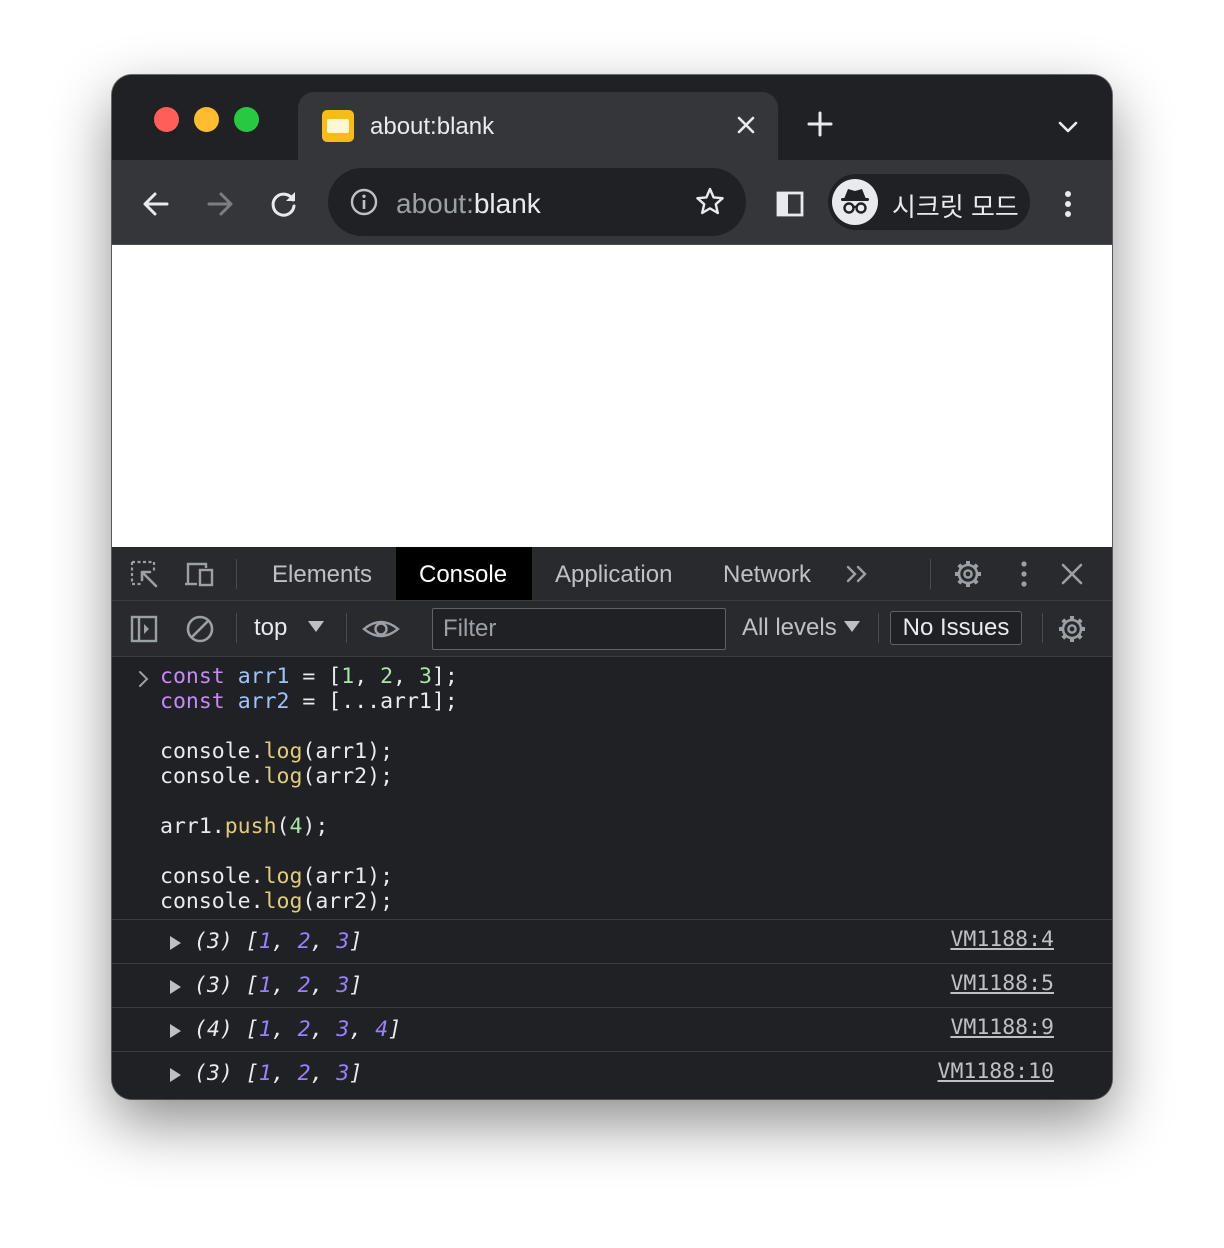  I want to click on incognito-profile-button: 시크릿 모드, so click(929, 202).